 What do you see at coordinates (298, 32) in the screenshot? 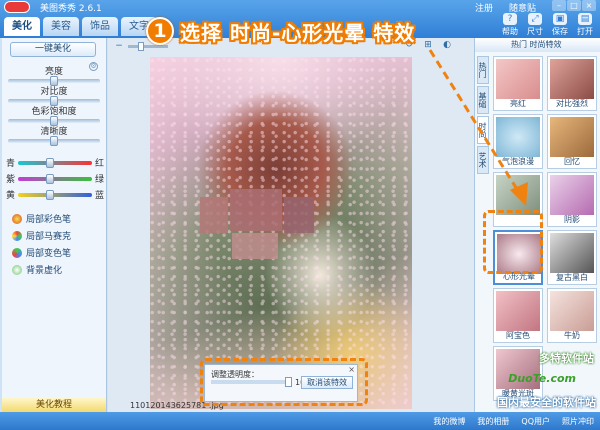
I see `instruction-text: 选择 时尚-心形光晕 特效` at bounding box center [298, 32].